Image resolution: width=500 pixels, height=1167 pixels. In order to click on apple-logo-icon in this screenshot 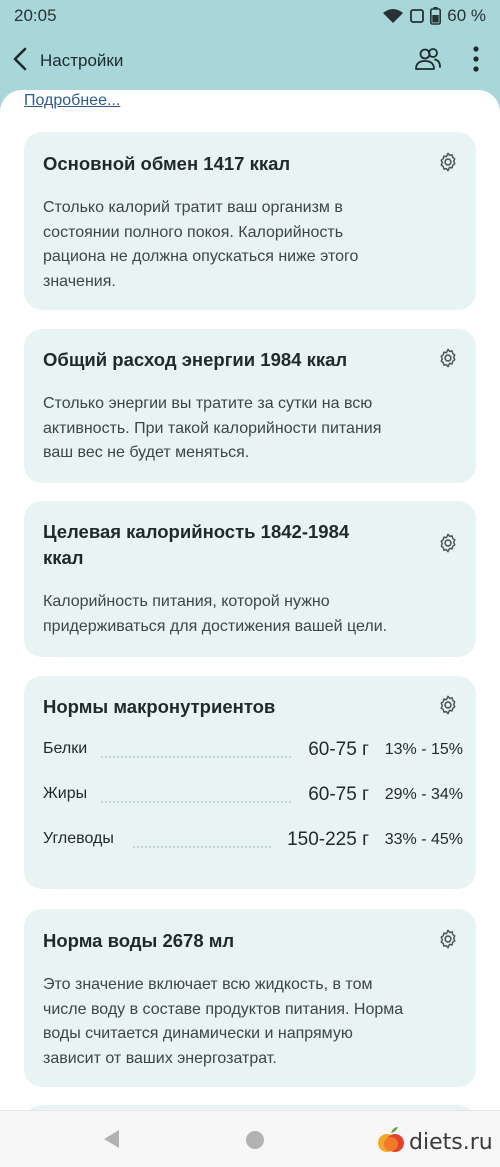, I will do `click(391, 1142)`.